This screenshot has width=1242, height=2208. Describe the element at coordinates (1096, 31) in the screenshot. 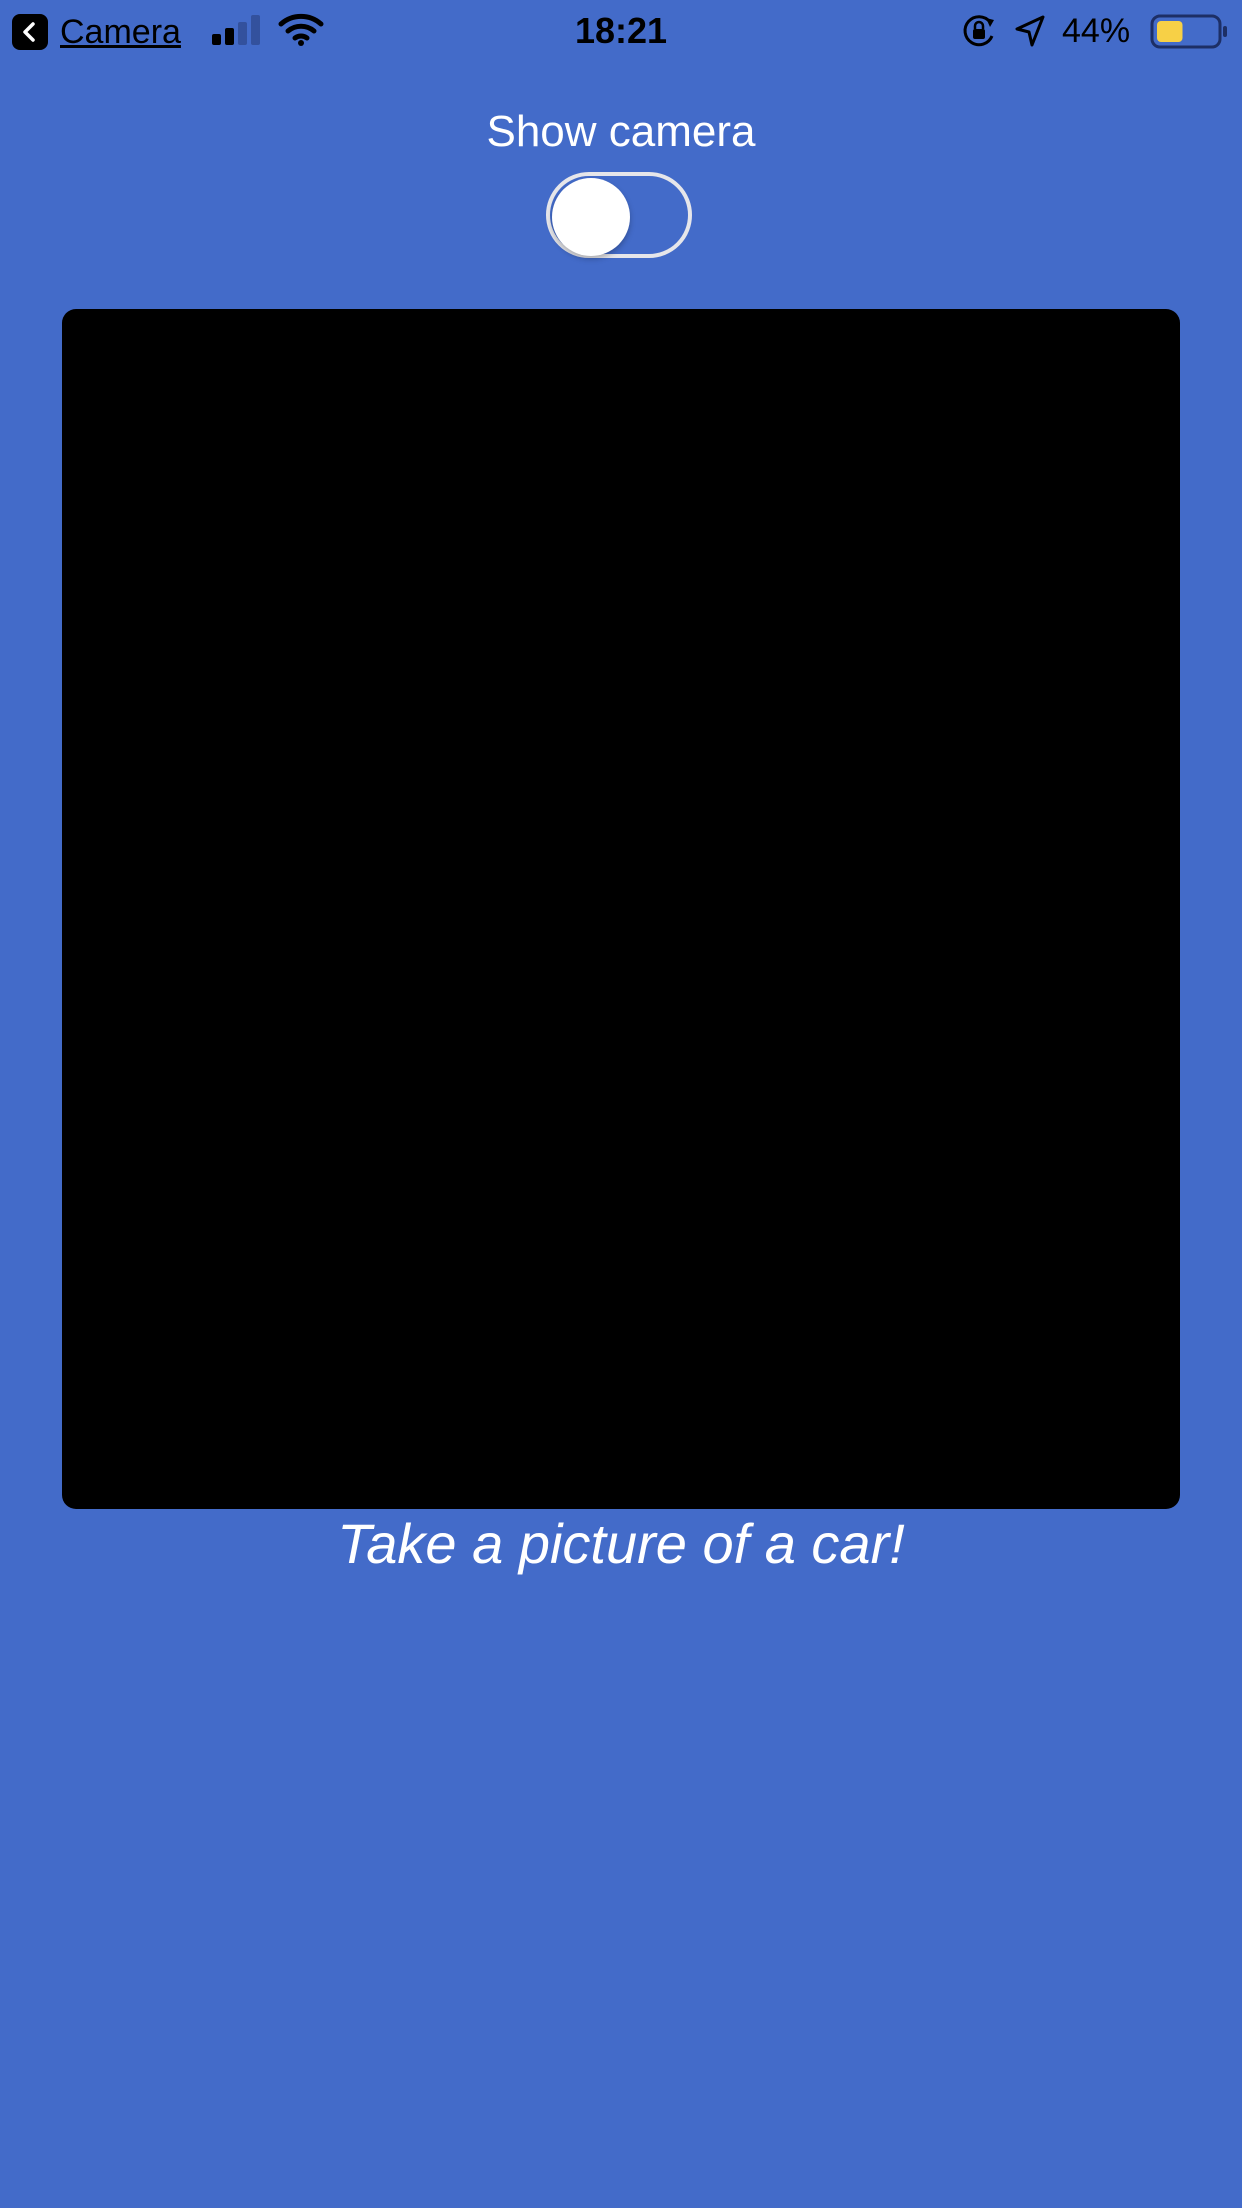

I see `battery-percentage: 44%` at that location.